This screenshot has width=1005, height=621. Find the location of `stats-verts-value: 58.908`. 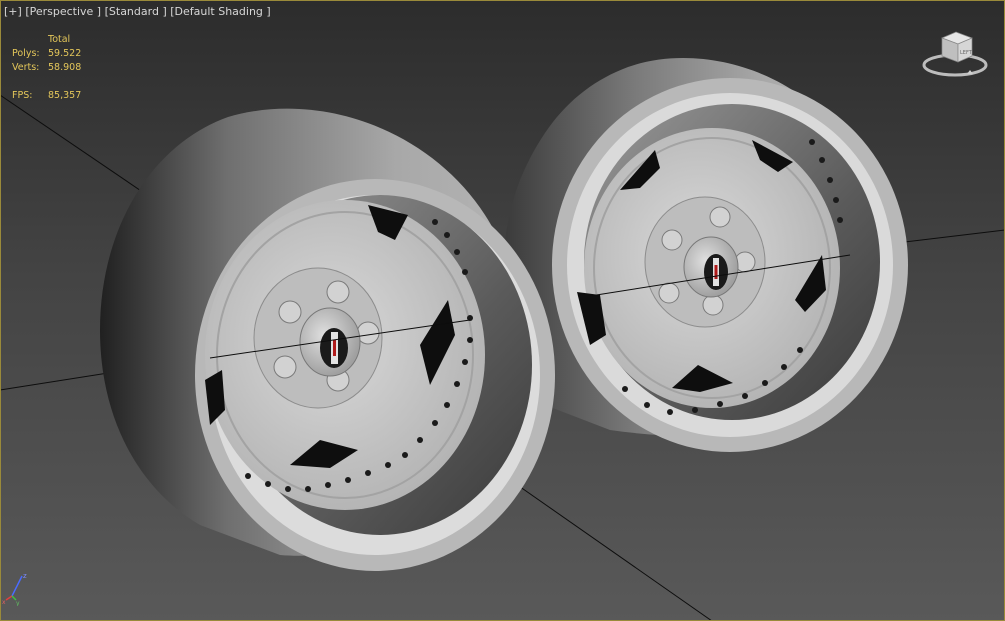

stats-verts-value: 58.908 is located at coordinates (65, 67).